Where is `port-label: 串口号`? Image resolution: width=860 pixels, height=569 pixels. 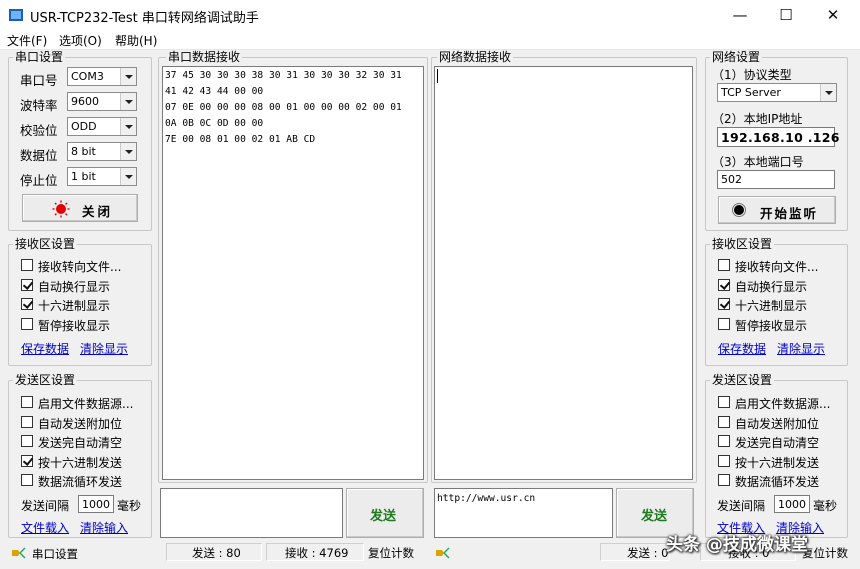 port-label: 串口号 is located at coordinates (39, 80).